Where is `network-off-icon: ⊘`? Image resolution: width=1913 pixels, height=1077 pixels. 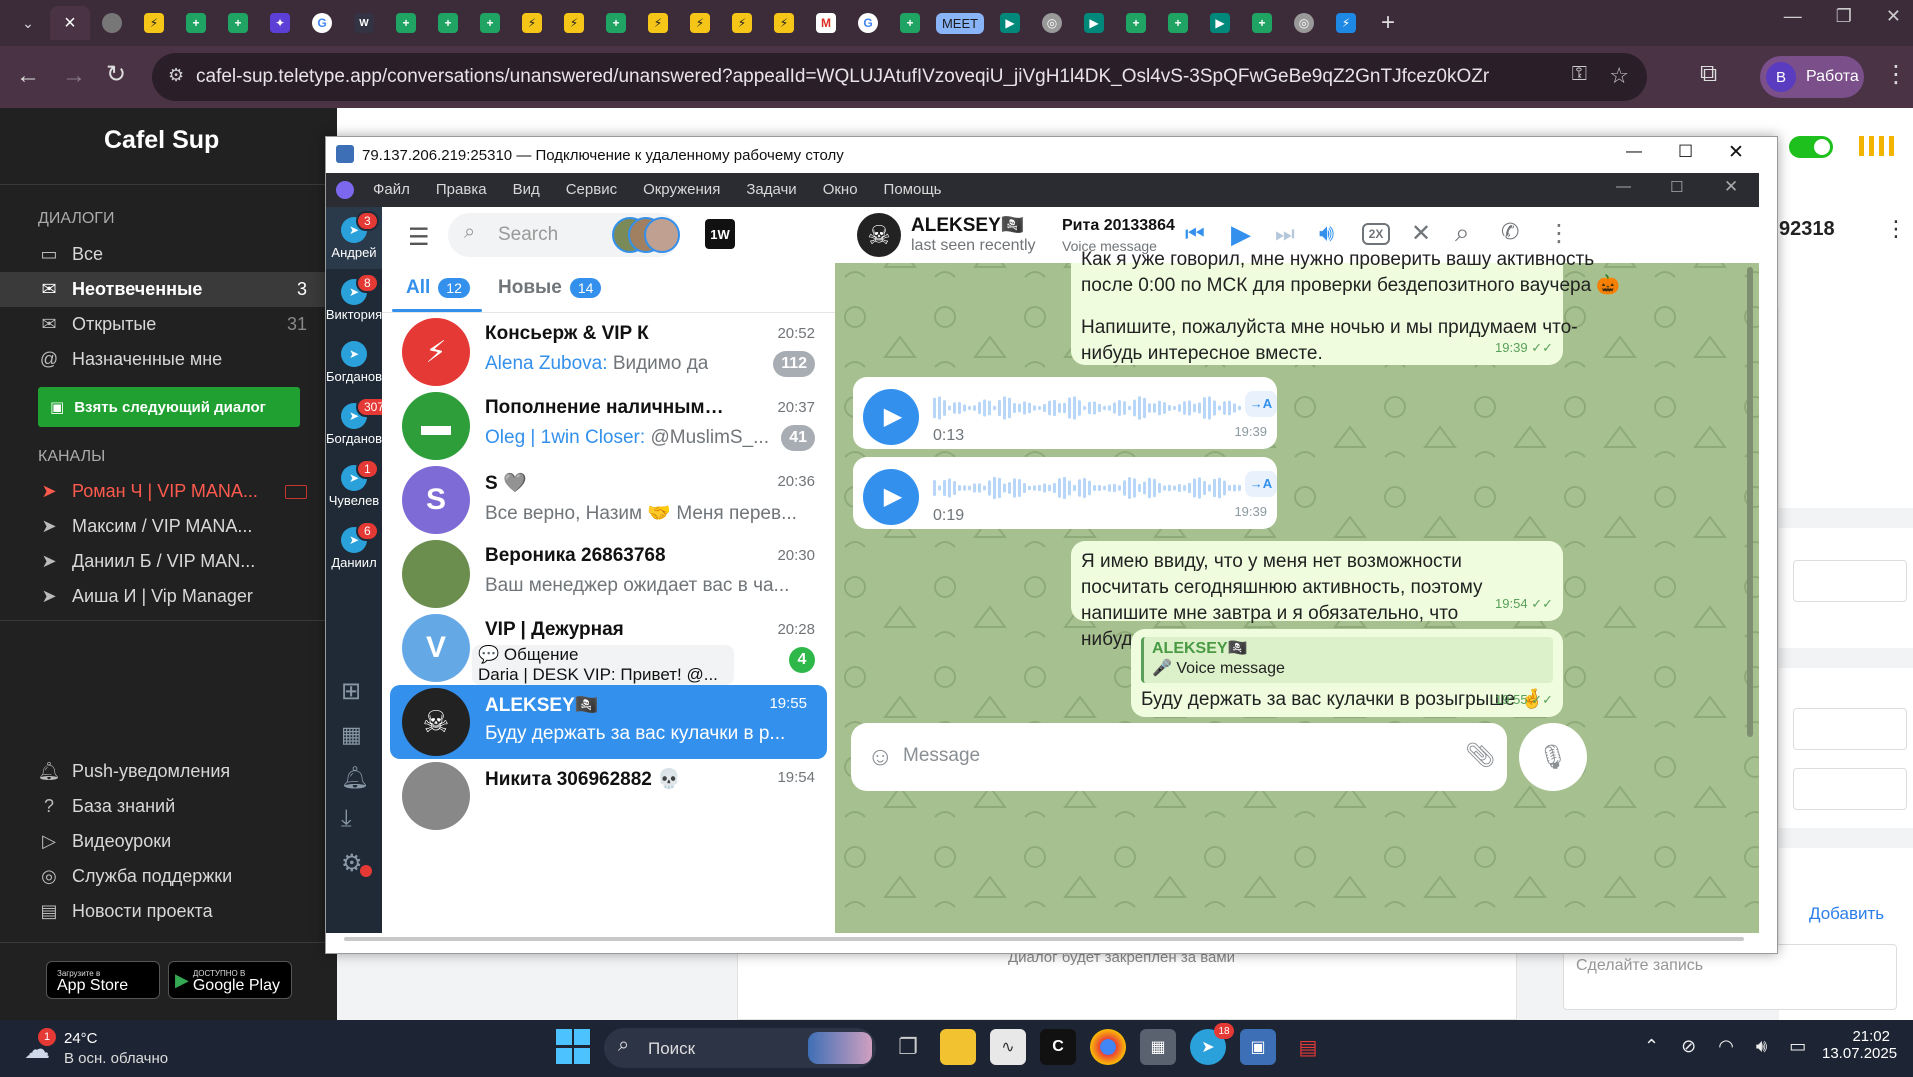 network-off-icon: ⊘ is located at coordinates (1688, 1046).